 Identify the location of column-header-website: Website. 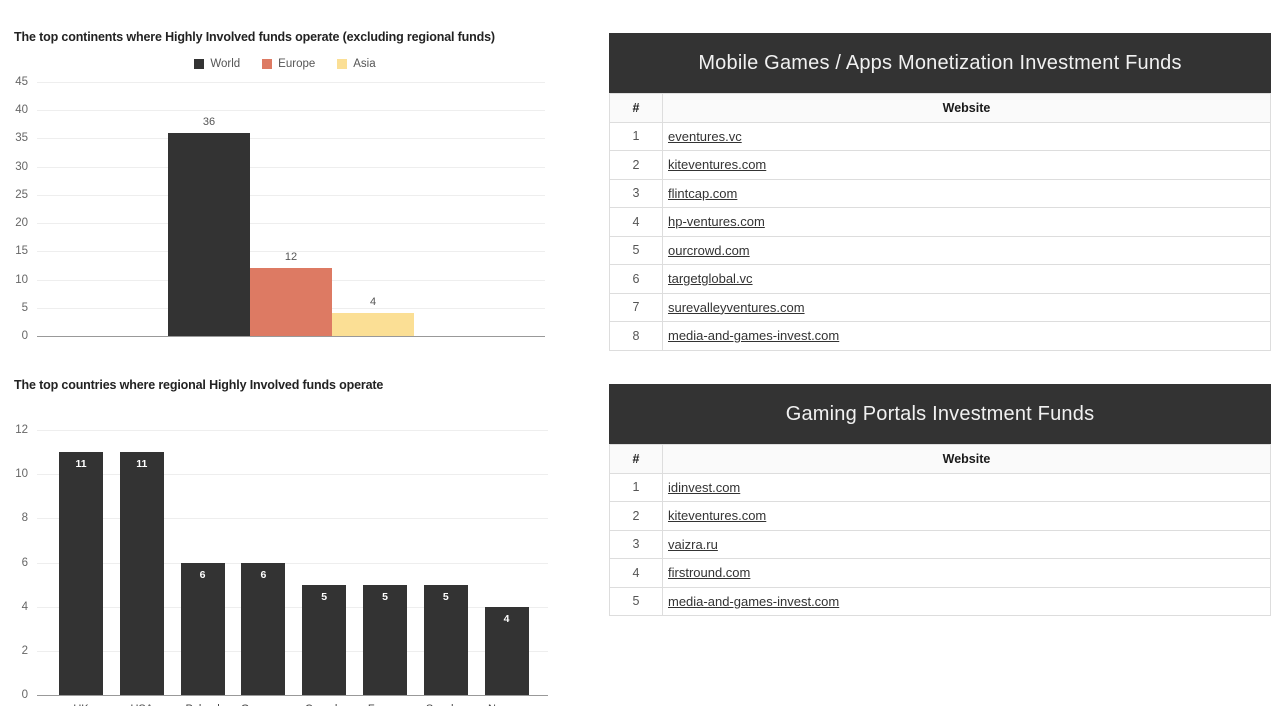
(966, 108).